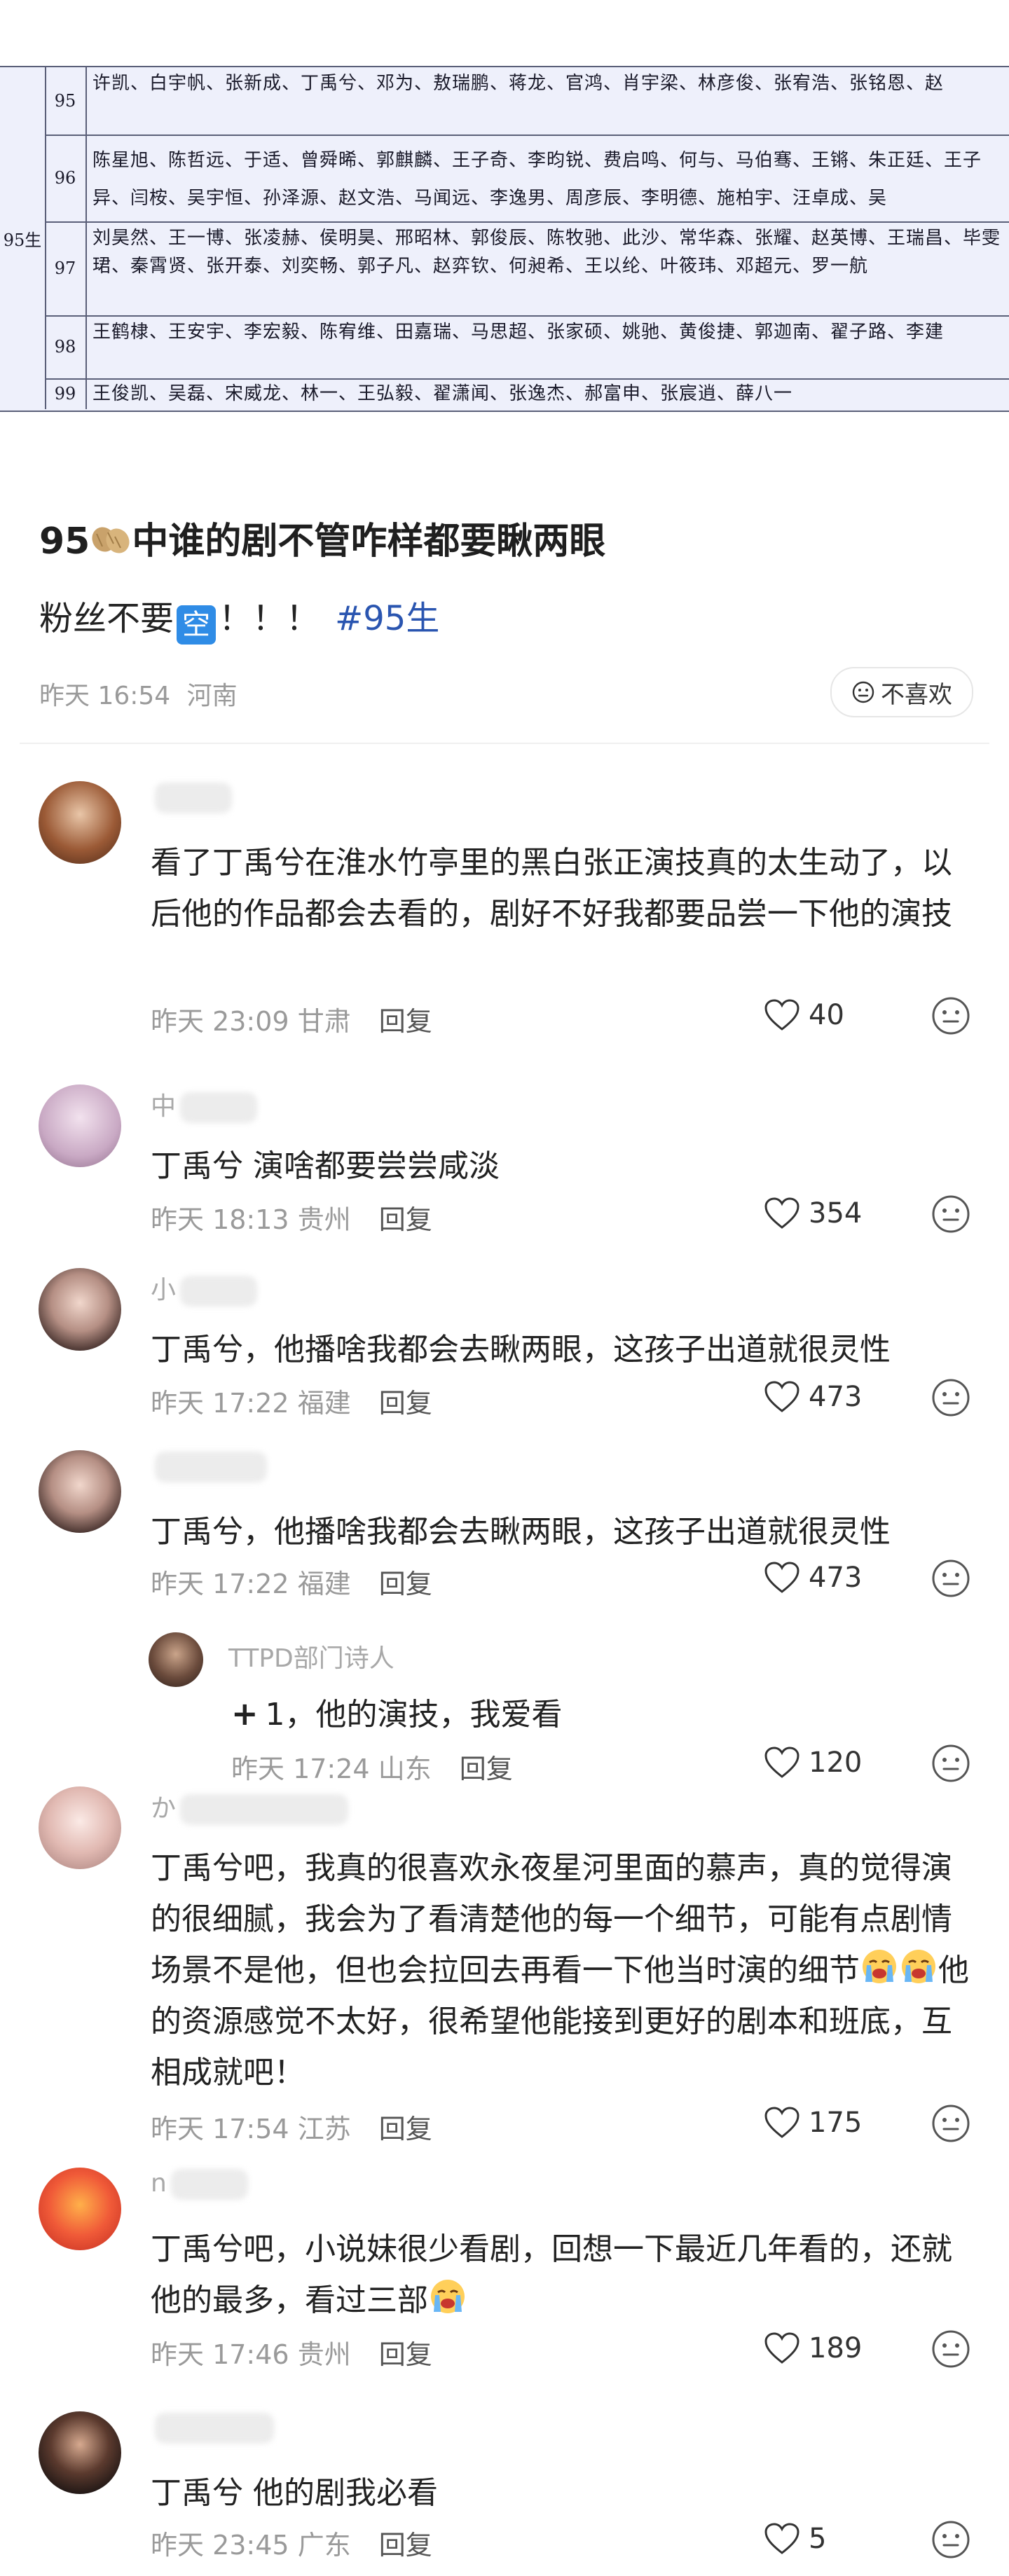  What do you see at coordinates (204, 1288) in the screenshot?
I see `comment-username: 小` at bounding box center [204, 1288].